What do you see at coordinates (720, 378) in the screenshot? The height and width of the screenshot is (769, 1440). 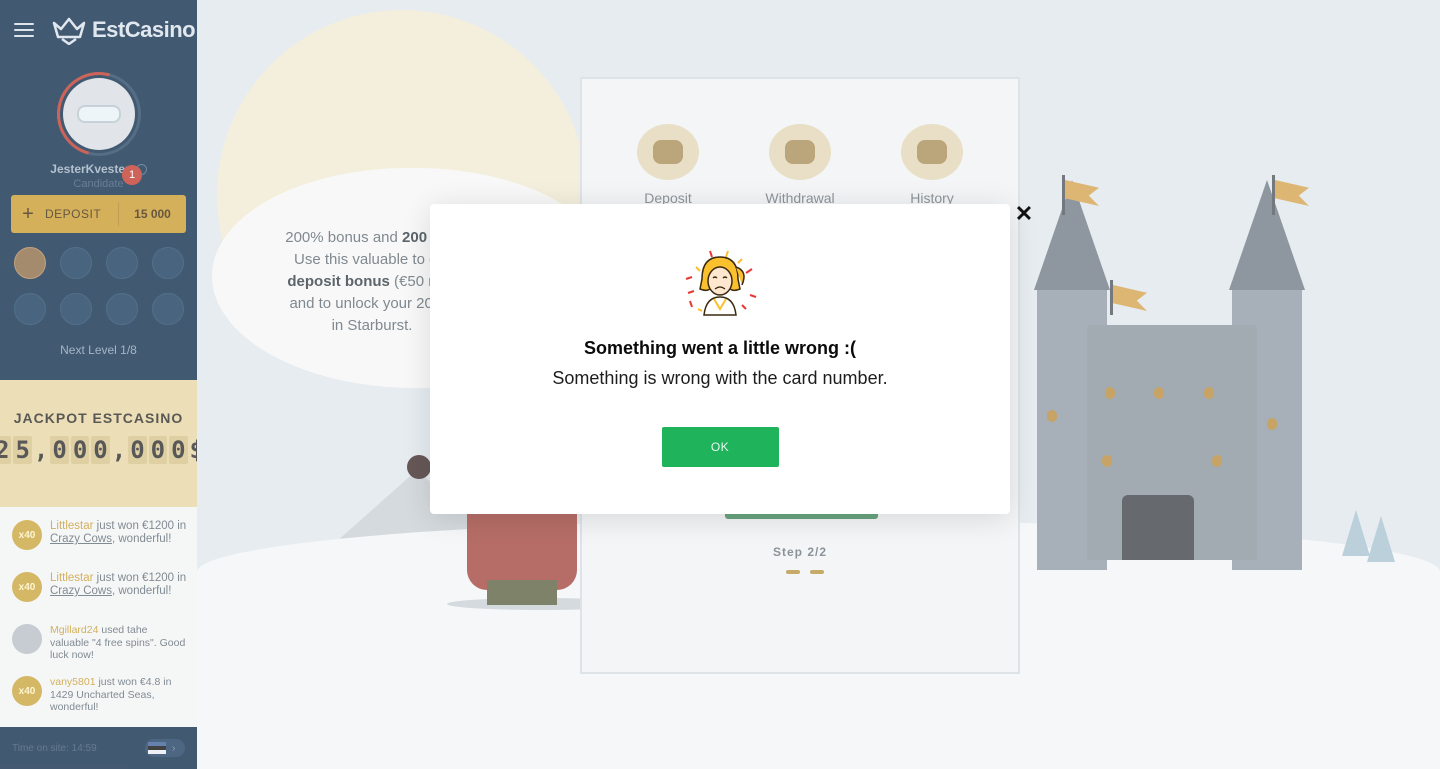 I see `dialog-message: Something is wrong with the card number.` at bounding box center [720, 378].